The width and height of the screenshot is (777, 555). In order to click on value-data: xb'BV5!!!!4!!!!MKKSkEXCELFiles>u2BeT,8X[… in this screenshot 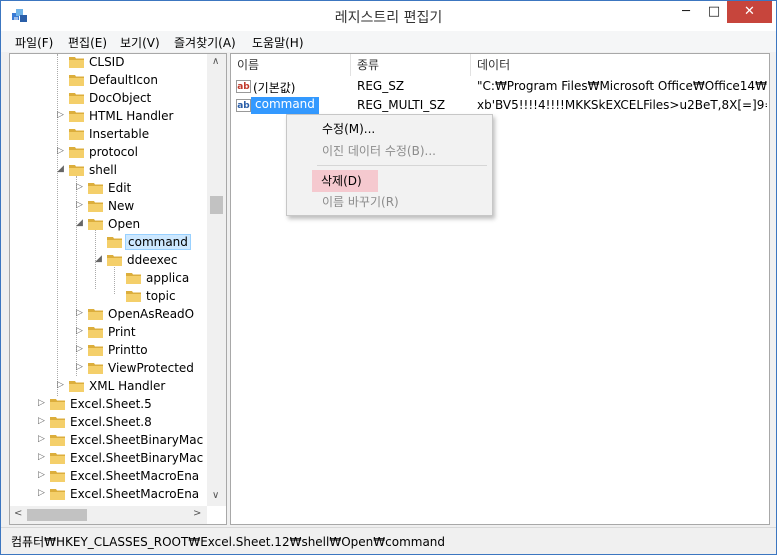, I will do `click(622, 105)`.